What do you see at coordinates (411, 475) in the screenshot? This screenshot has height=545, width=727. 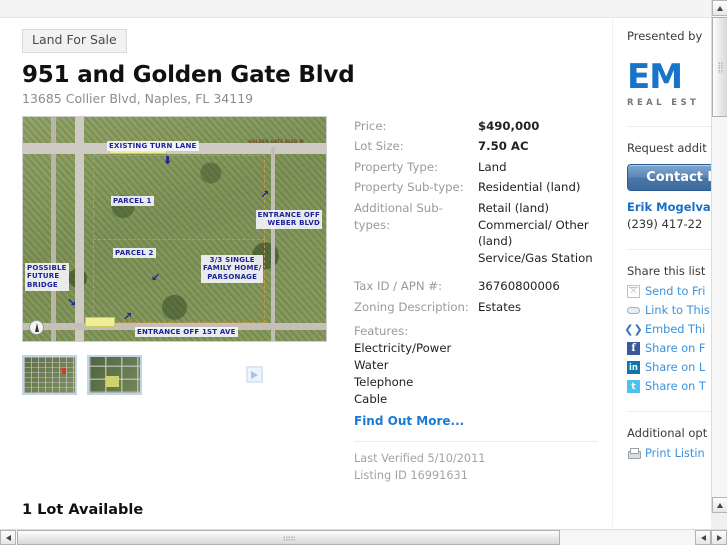 I see `listing-id-text: Listing ID 16991631` at bounding box center [411, 475].